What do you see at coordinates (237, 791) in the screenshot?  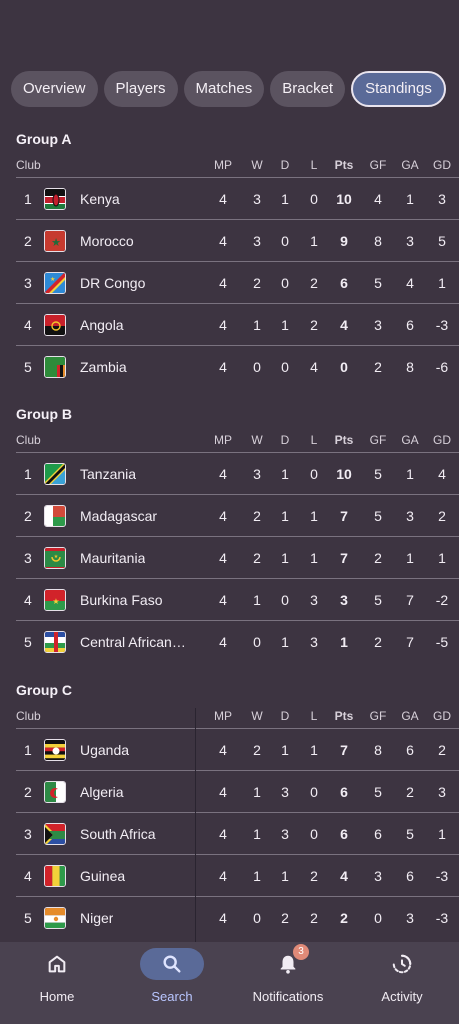 I see `table-row: 2 Algeria 4 1 3 0 6 5 2 3` at bounding box center [237, 791].